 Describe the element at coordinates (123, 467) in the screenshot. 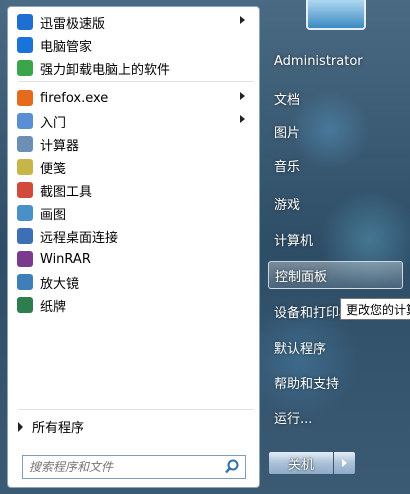

I see `search-input` at that location.